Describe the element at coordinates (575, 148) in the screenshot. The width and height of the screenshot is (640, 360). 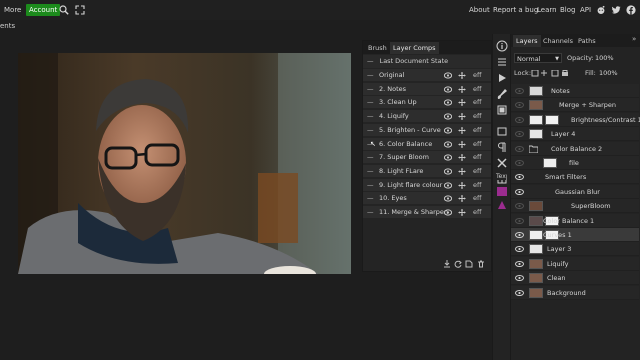
I see `layer-row: Color Balance 2` at that location.